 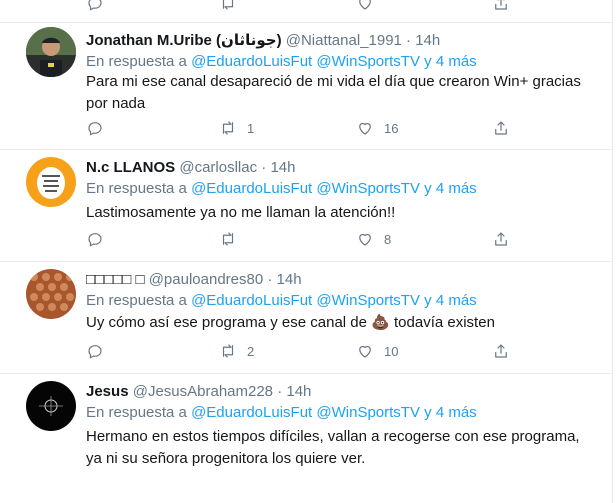 I want to click on display-name: N.c LLANOS, so click(x=130, y=167).